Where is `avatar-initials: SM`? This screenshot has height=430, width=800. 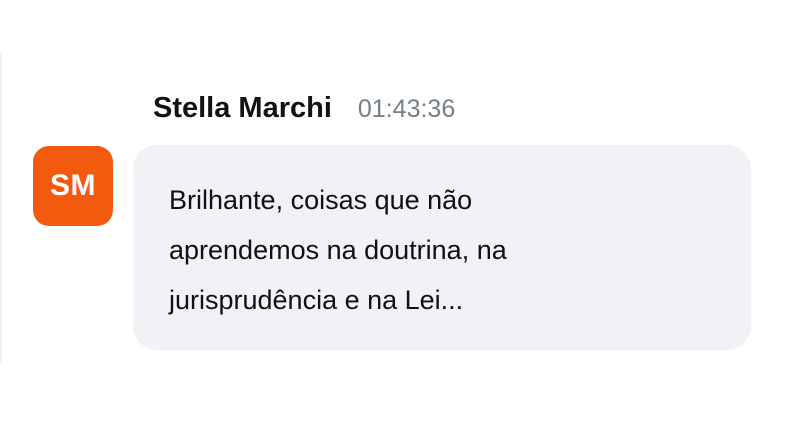
avatar-initials: SM is located at coordinates (73, 185).